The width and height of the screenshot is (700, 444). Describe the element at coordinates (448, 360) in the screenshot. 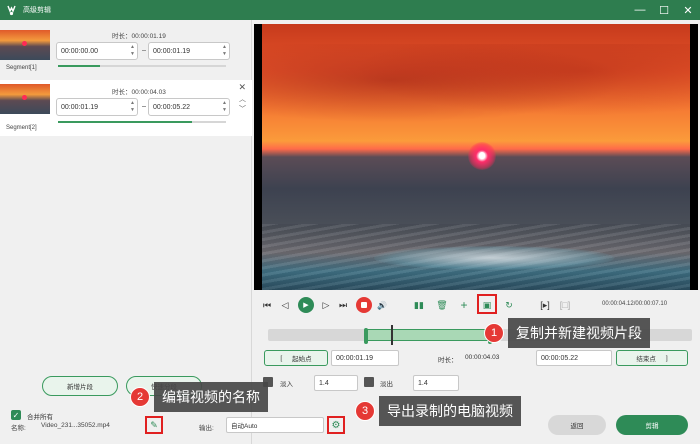

I see `duration-label: 时长：` at that location.